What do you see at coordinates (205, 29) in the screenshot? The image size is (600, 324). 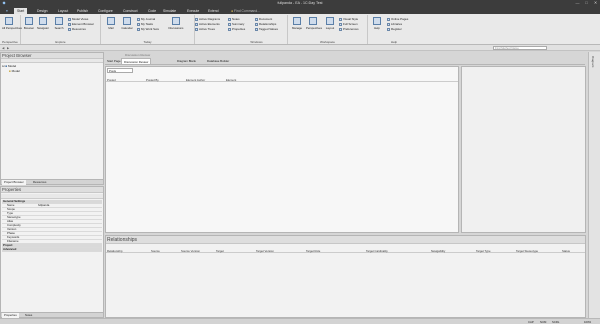 I see `active-trees-button: Active Trees` at bounding box center [205, 29].